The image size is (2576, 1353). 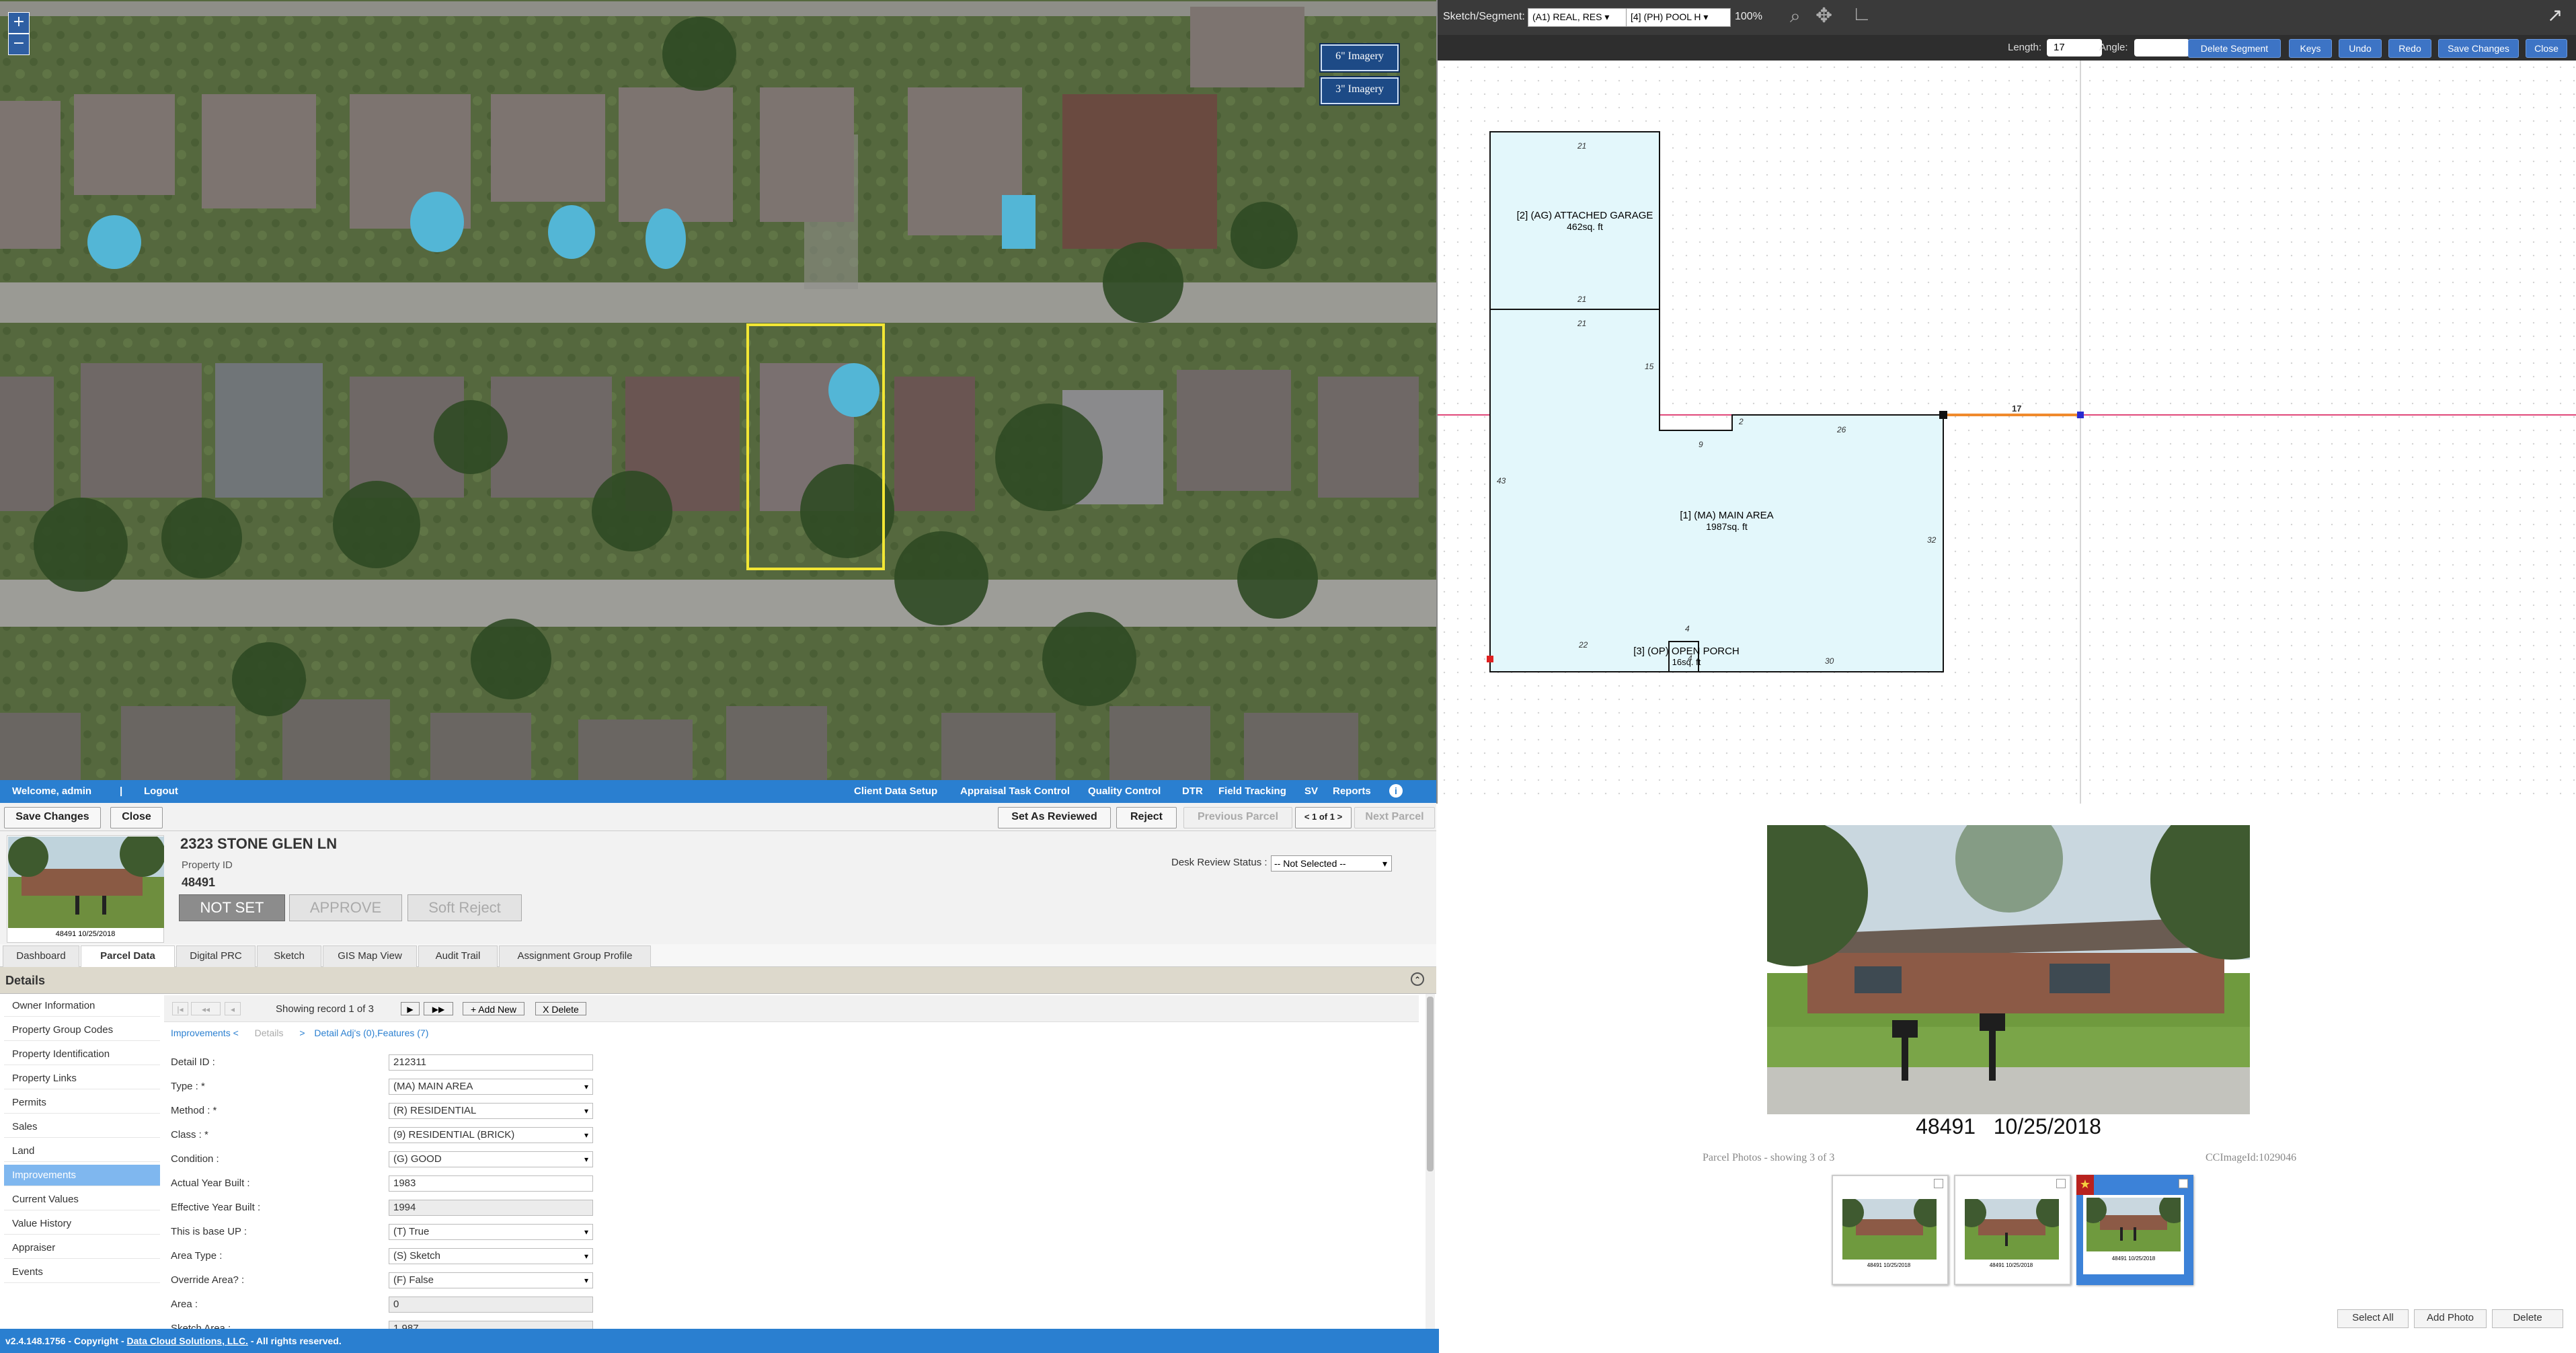 I want to click on nav-reports: Reports, so click(x=1352, y=791).